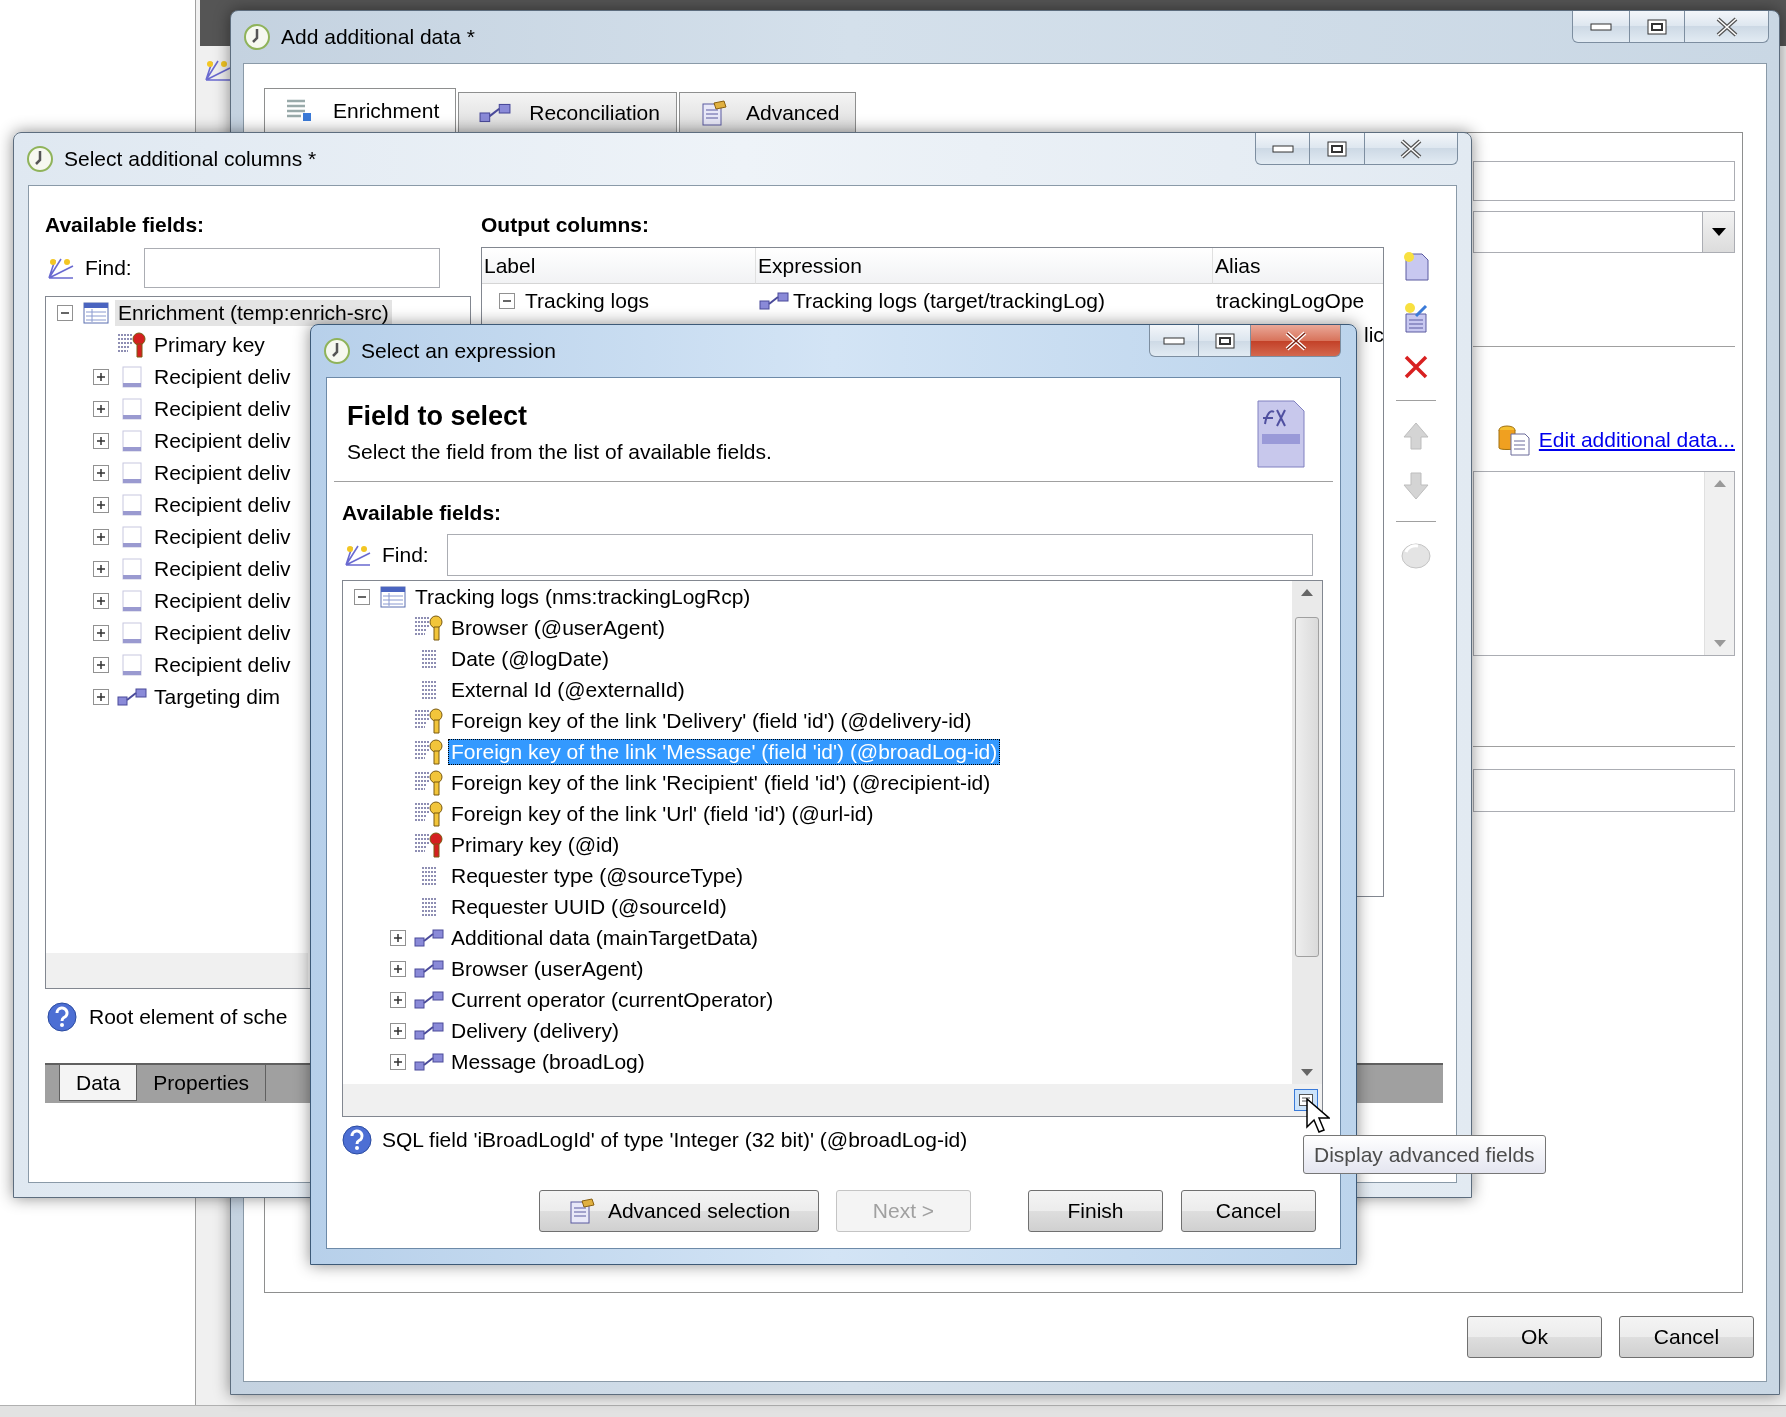 Image resolution: width=1786 pixels, height=1417 pixels. Describe the element at coordinates (662, 813) in the screenshot. I see `tree-item: Foreign key of the link 'Url' (field 'id') (@url-id)` at that location.